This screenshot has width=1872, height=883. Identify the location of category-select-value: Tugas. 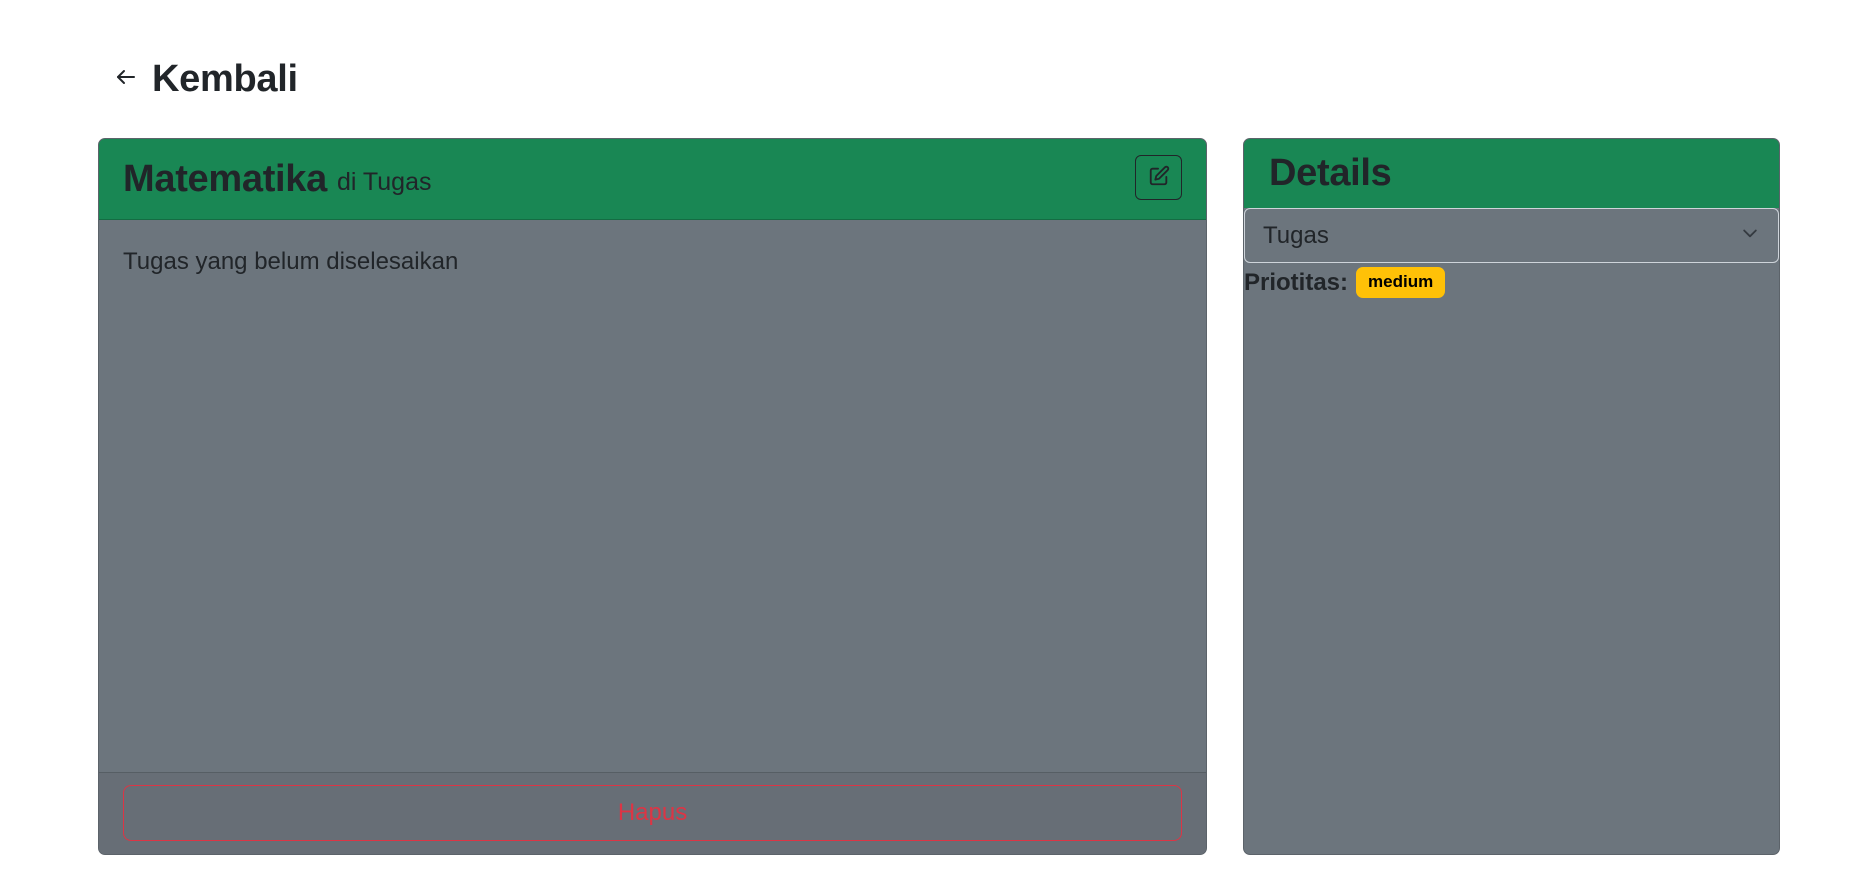
(1296, 235).